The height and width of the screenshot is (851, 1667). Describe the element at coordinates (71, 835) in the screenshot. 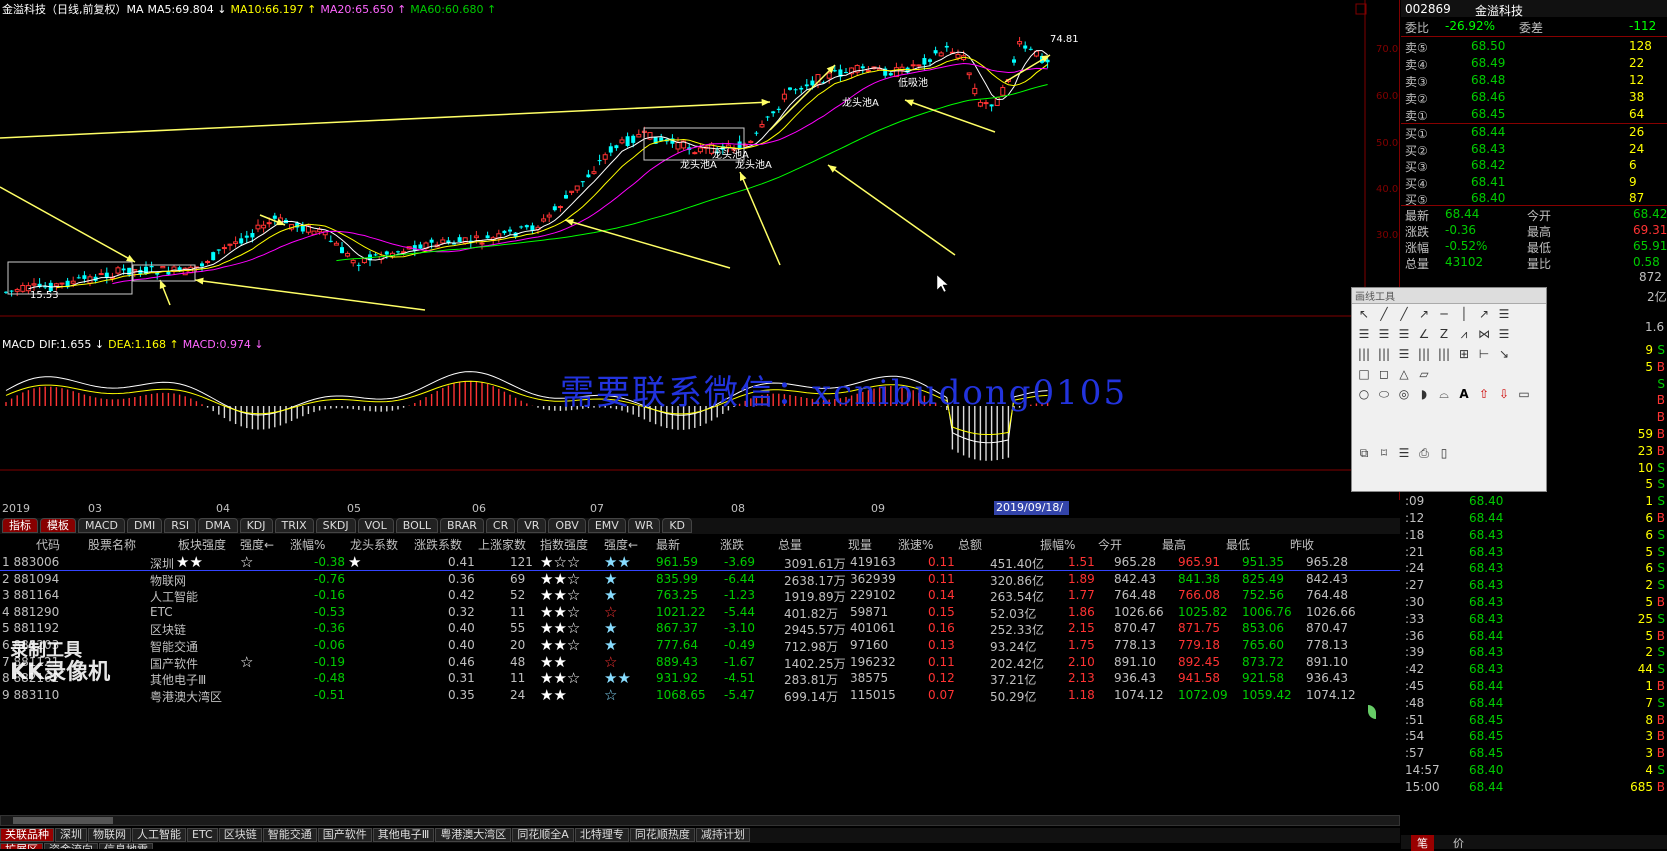

I see `bottom-tab-1: 深圳` at that location.